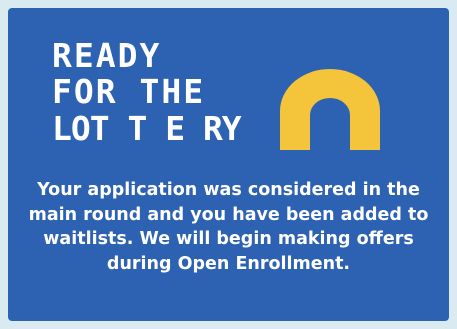 The width and height of the screenshot is (457, 329). What do you see at coordinates (129, 92) in the screenshot?
I see `headline-line-2: FOR THE` at bounding box center [129, 92].